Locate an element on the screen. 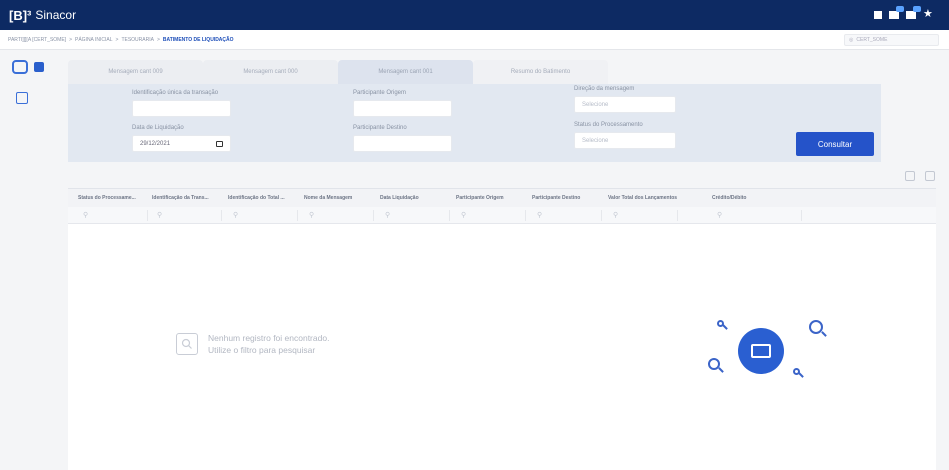  column-header: Crédito/Débito is located at coordinates (752, 198).